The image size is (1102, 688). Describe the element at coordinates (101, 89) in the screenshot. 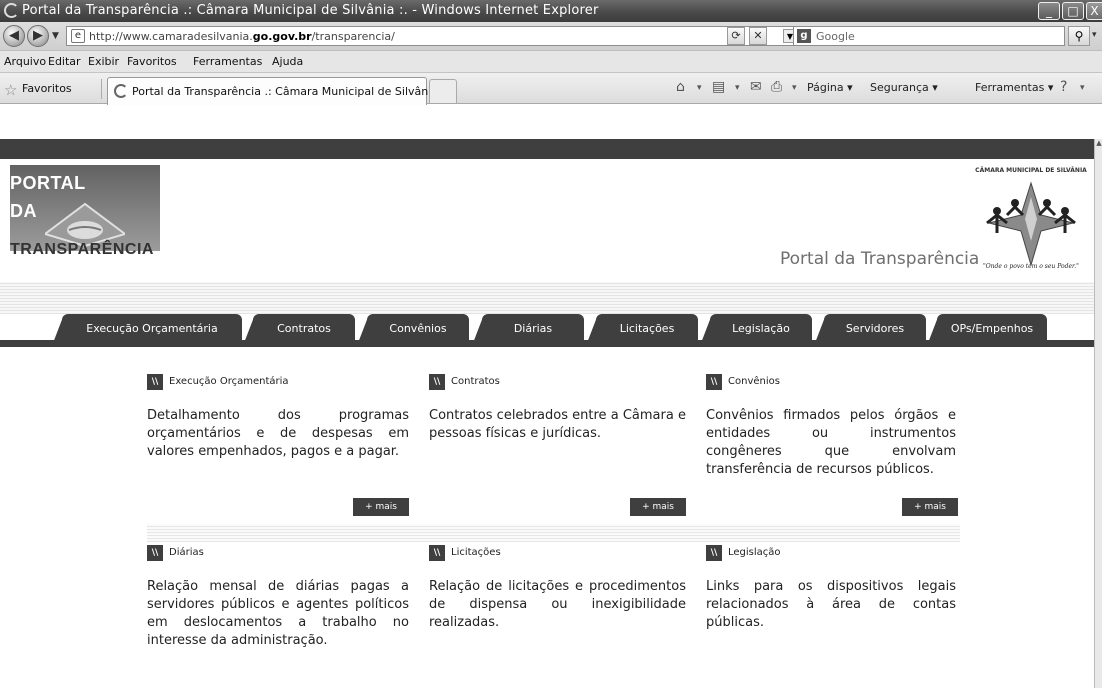

I see `separator` at that location.